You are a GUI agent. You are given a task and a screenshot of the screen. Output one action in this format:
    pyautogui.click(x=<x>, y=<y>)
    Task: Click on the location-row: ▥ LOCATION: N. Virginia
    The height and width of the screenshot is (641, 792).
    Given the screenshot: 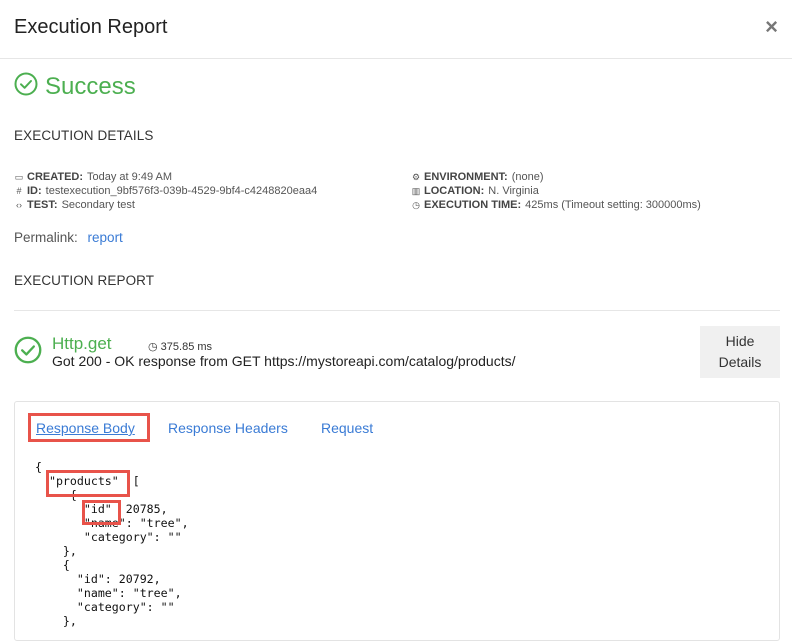 What is the action you would take?
    pyautogui.click(x=556, y=191)
    